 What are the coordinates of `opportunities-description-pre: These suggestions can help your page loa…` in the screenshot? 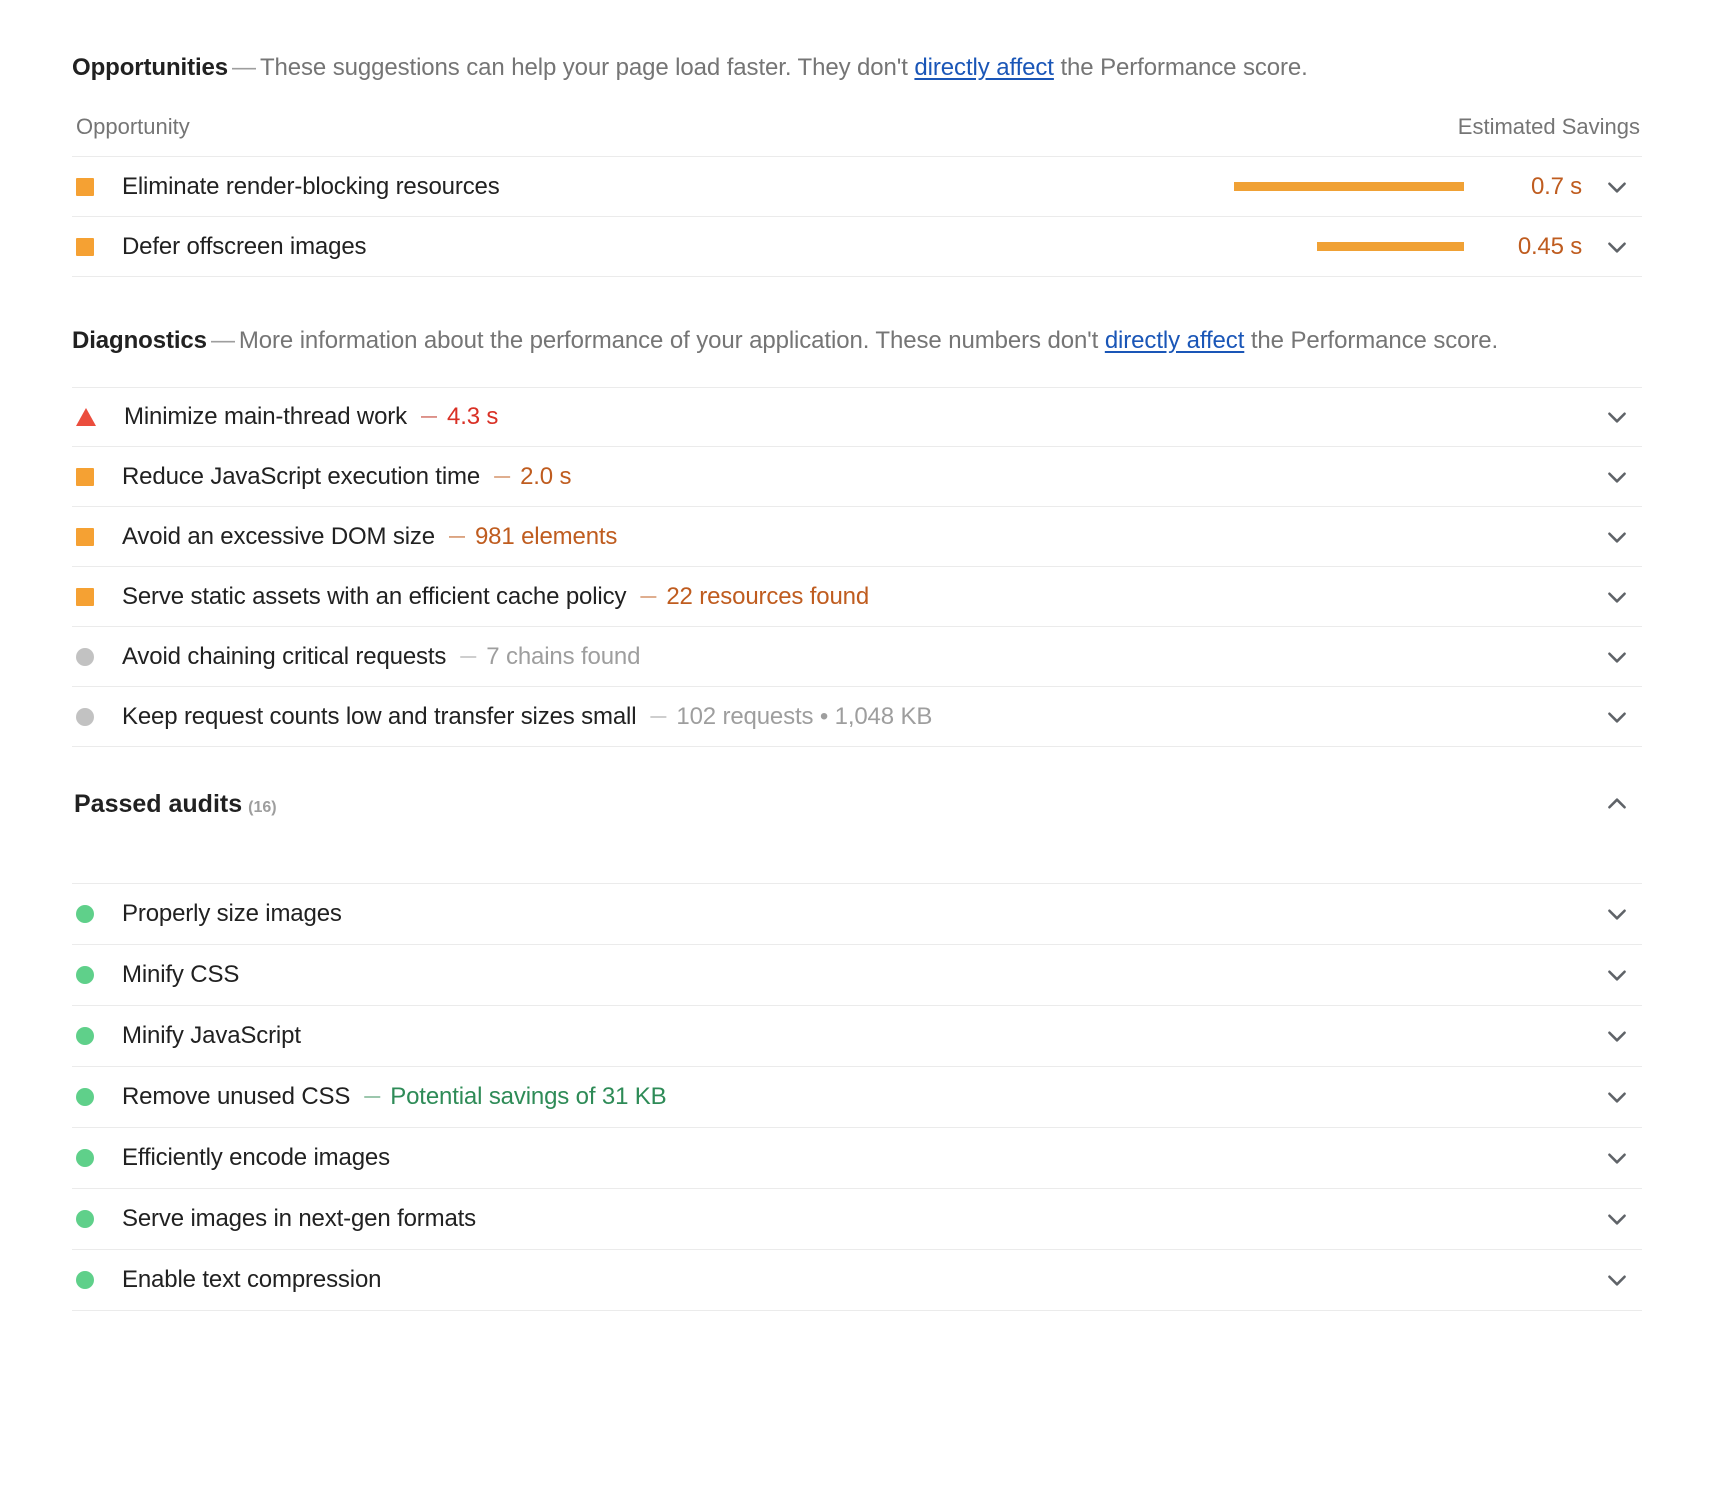 It's located at (587, 67).